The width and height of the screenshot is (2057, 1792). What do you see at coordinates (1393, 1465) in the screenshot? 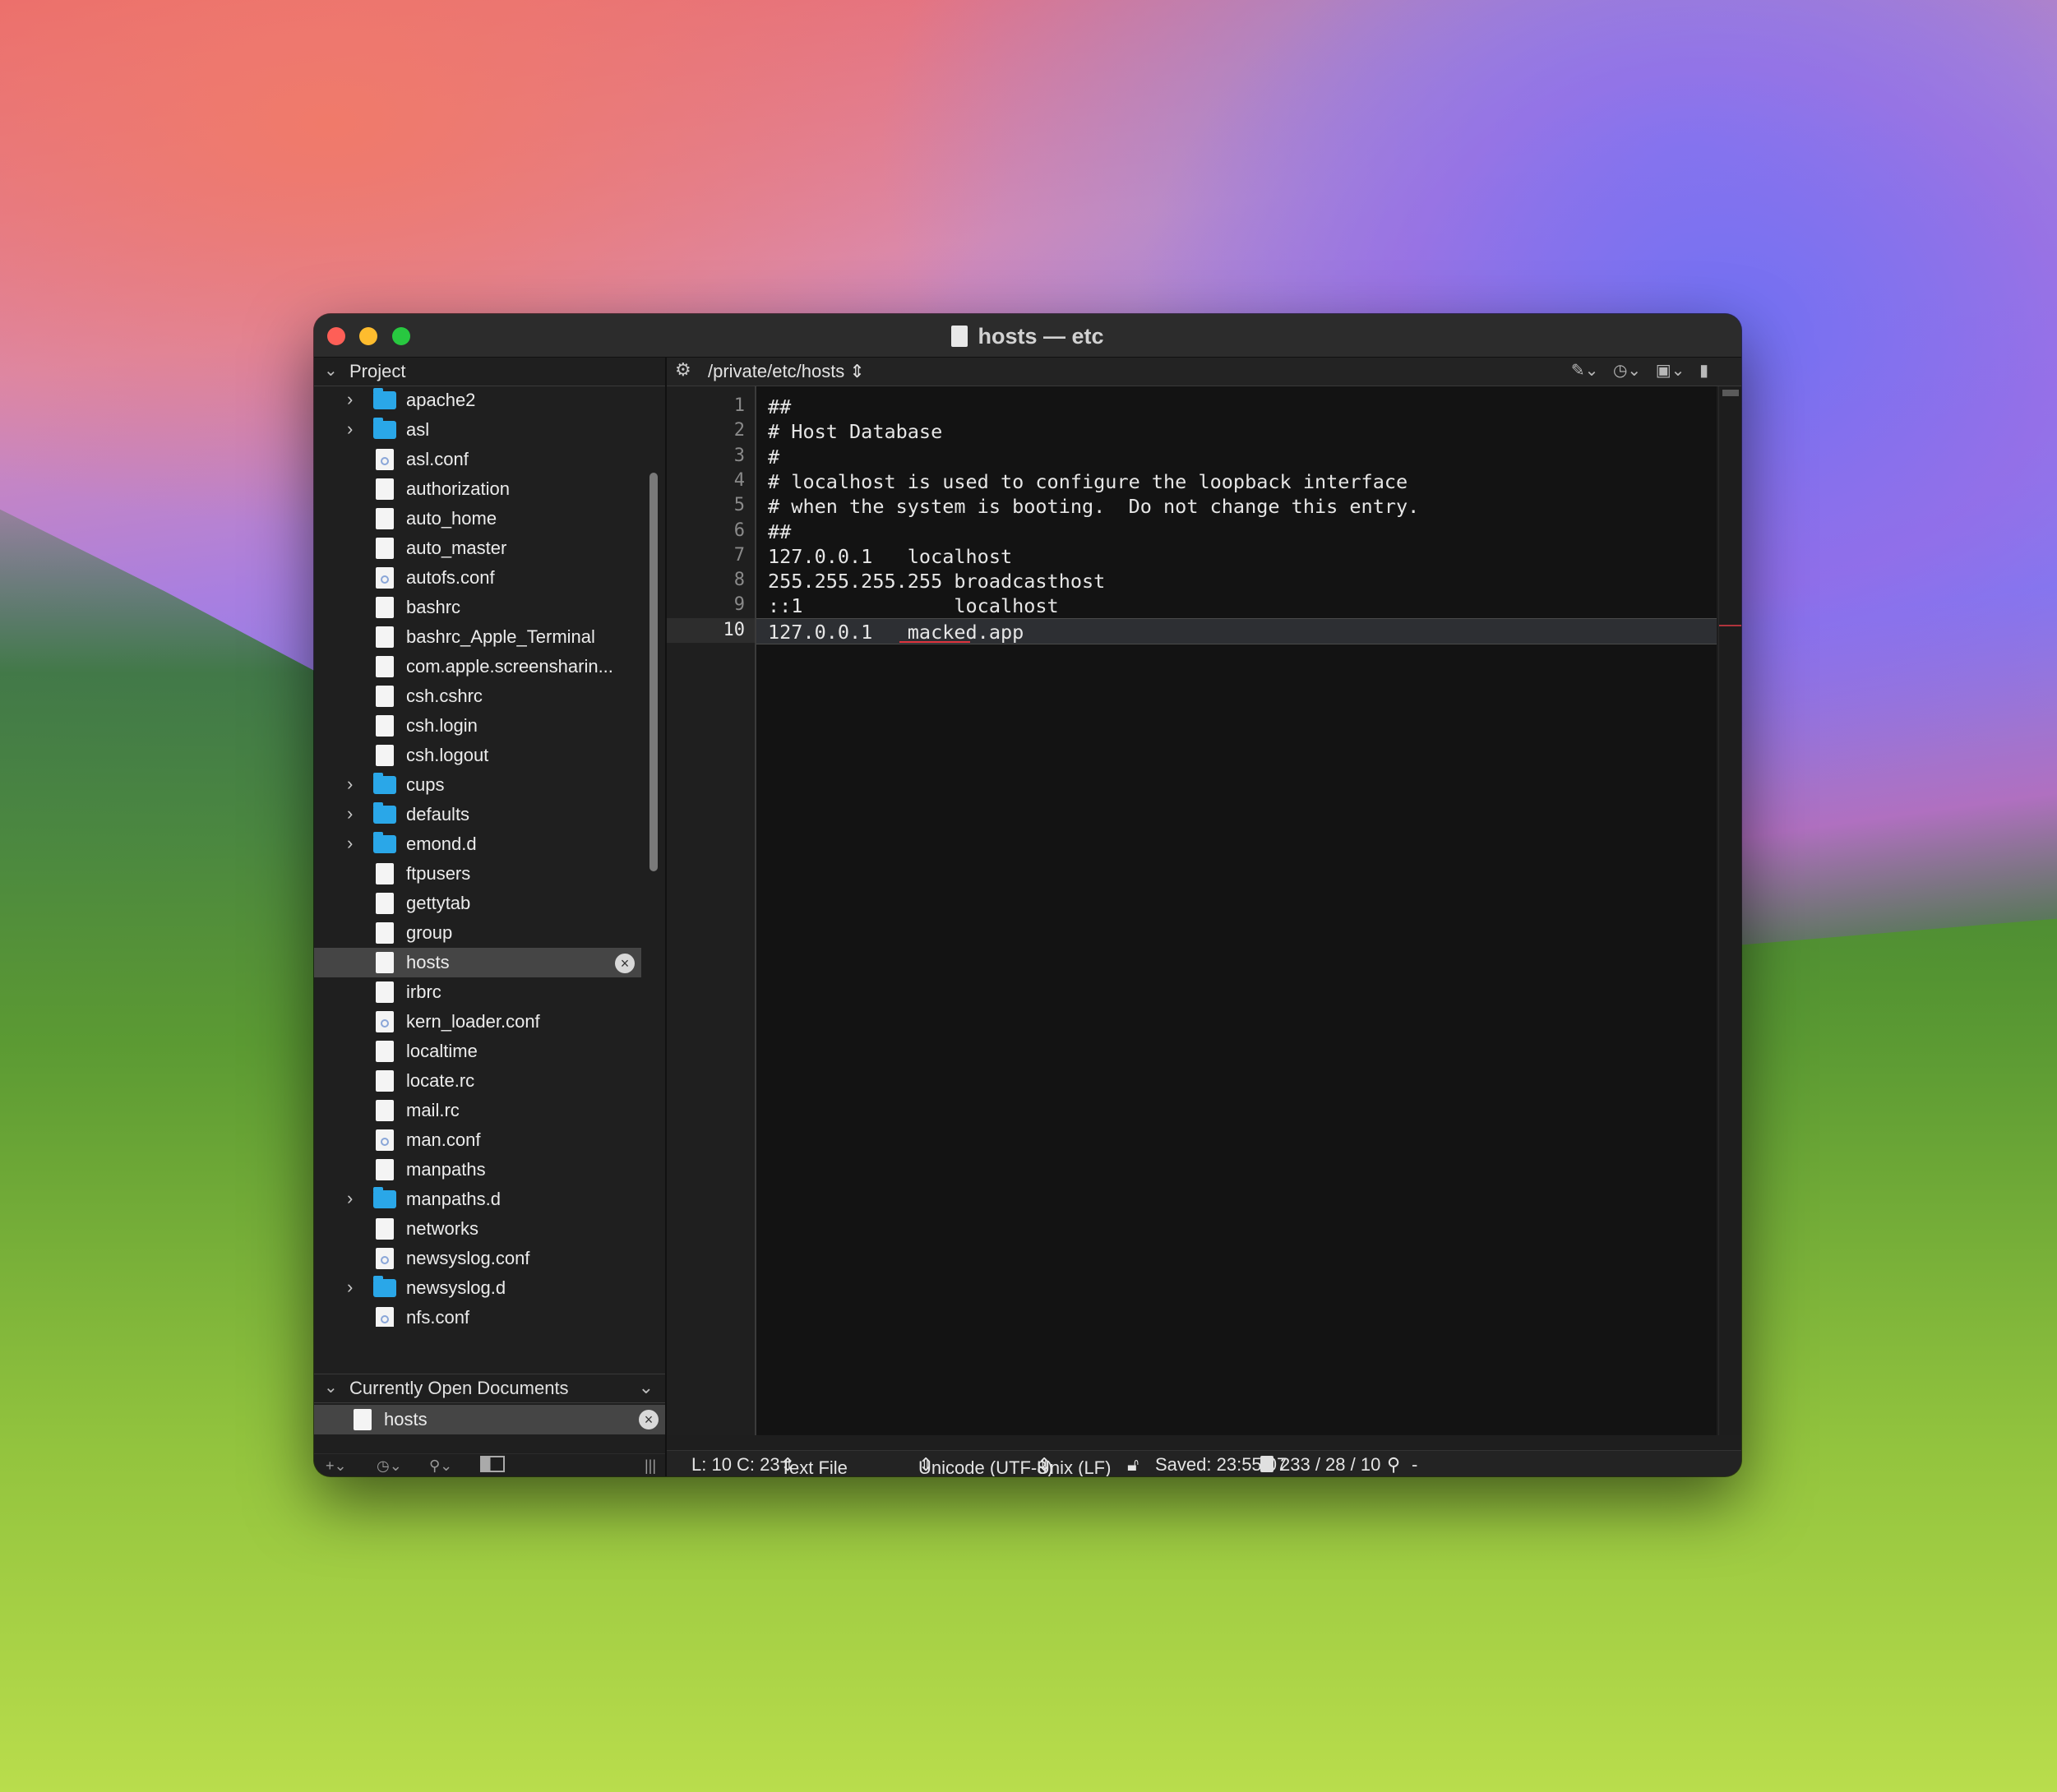
I see `search-icon: ⚲` at bounding box center [1393, 1465].